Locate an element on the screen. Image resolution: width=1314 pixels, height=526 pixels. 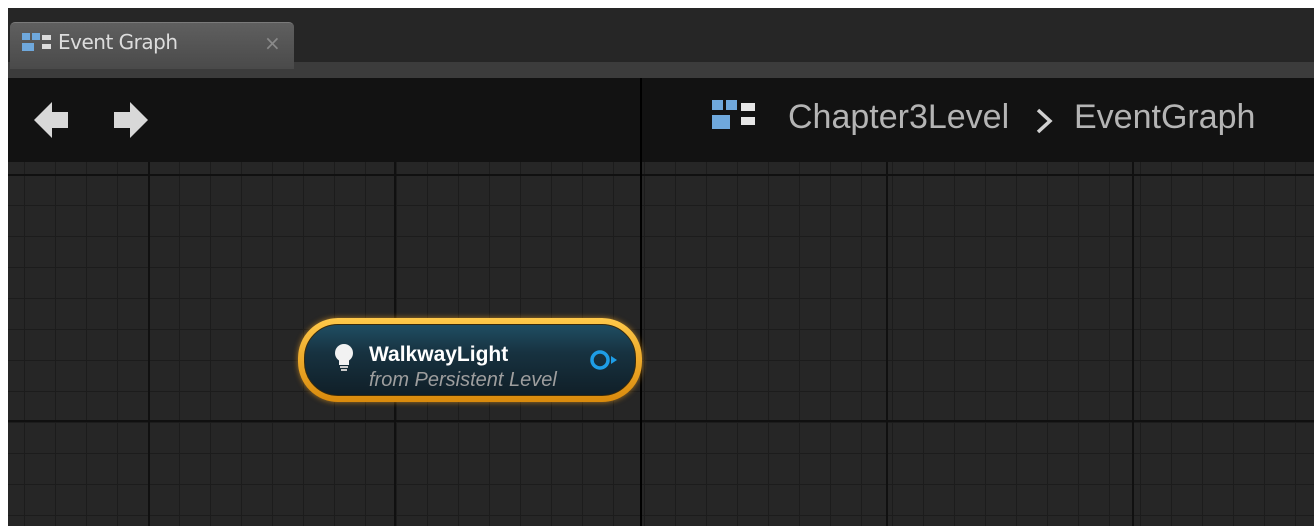
tab-bar: Event Graph × is located at coordinates (661, 43).